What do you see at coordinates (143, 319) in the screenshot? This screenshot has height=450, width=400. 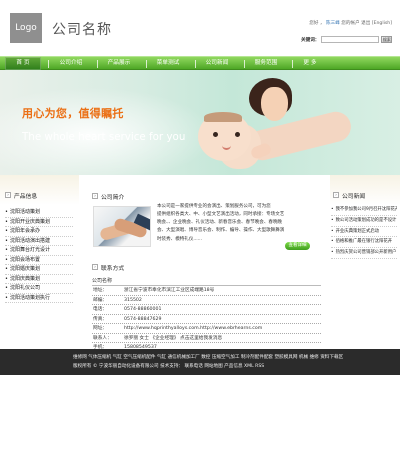 I see `contact-value: 0574-88847629` at bounding box center [143, 319].